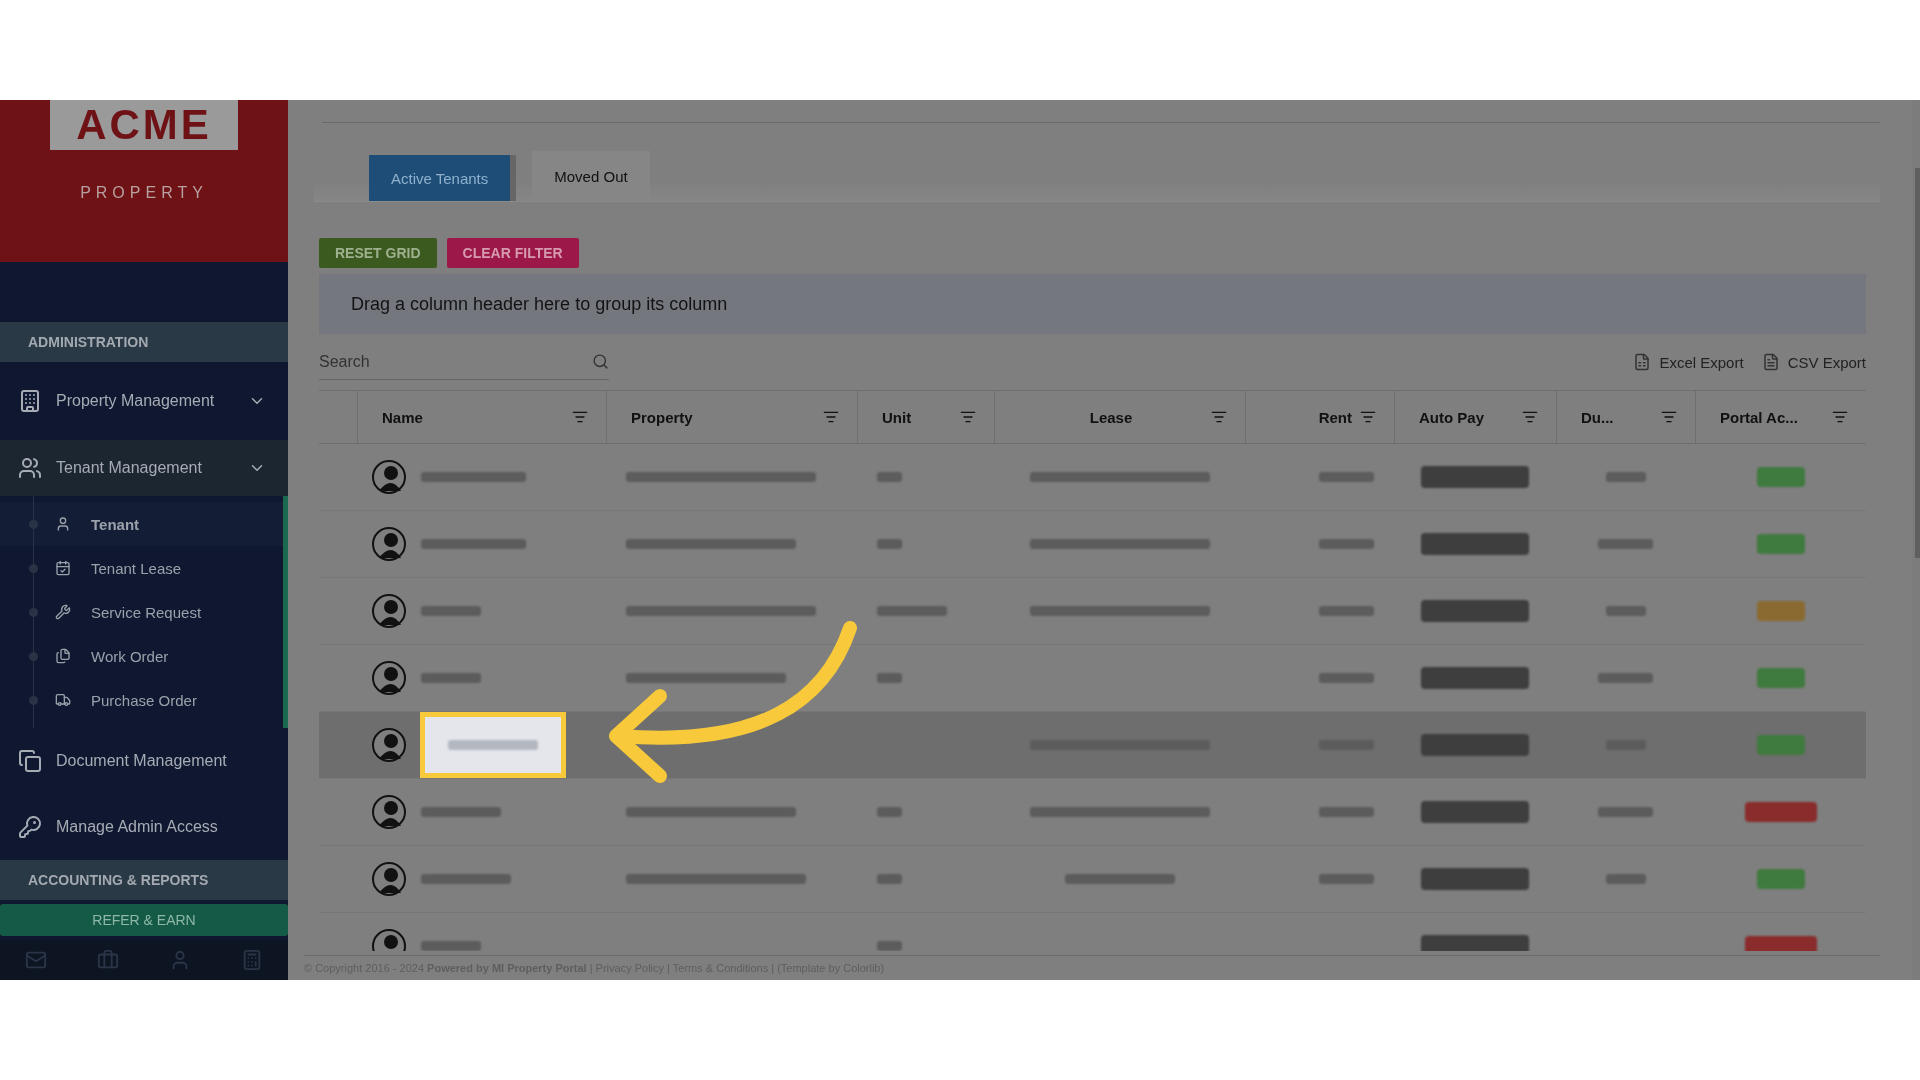  What do you see at coordinates (144, 401) in the screenshot?
I see `sidebar-item: Property Management` at bounding box center [144, 401].